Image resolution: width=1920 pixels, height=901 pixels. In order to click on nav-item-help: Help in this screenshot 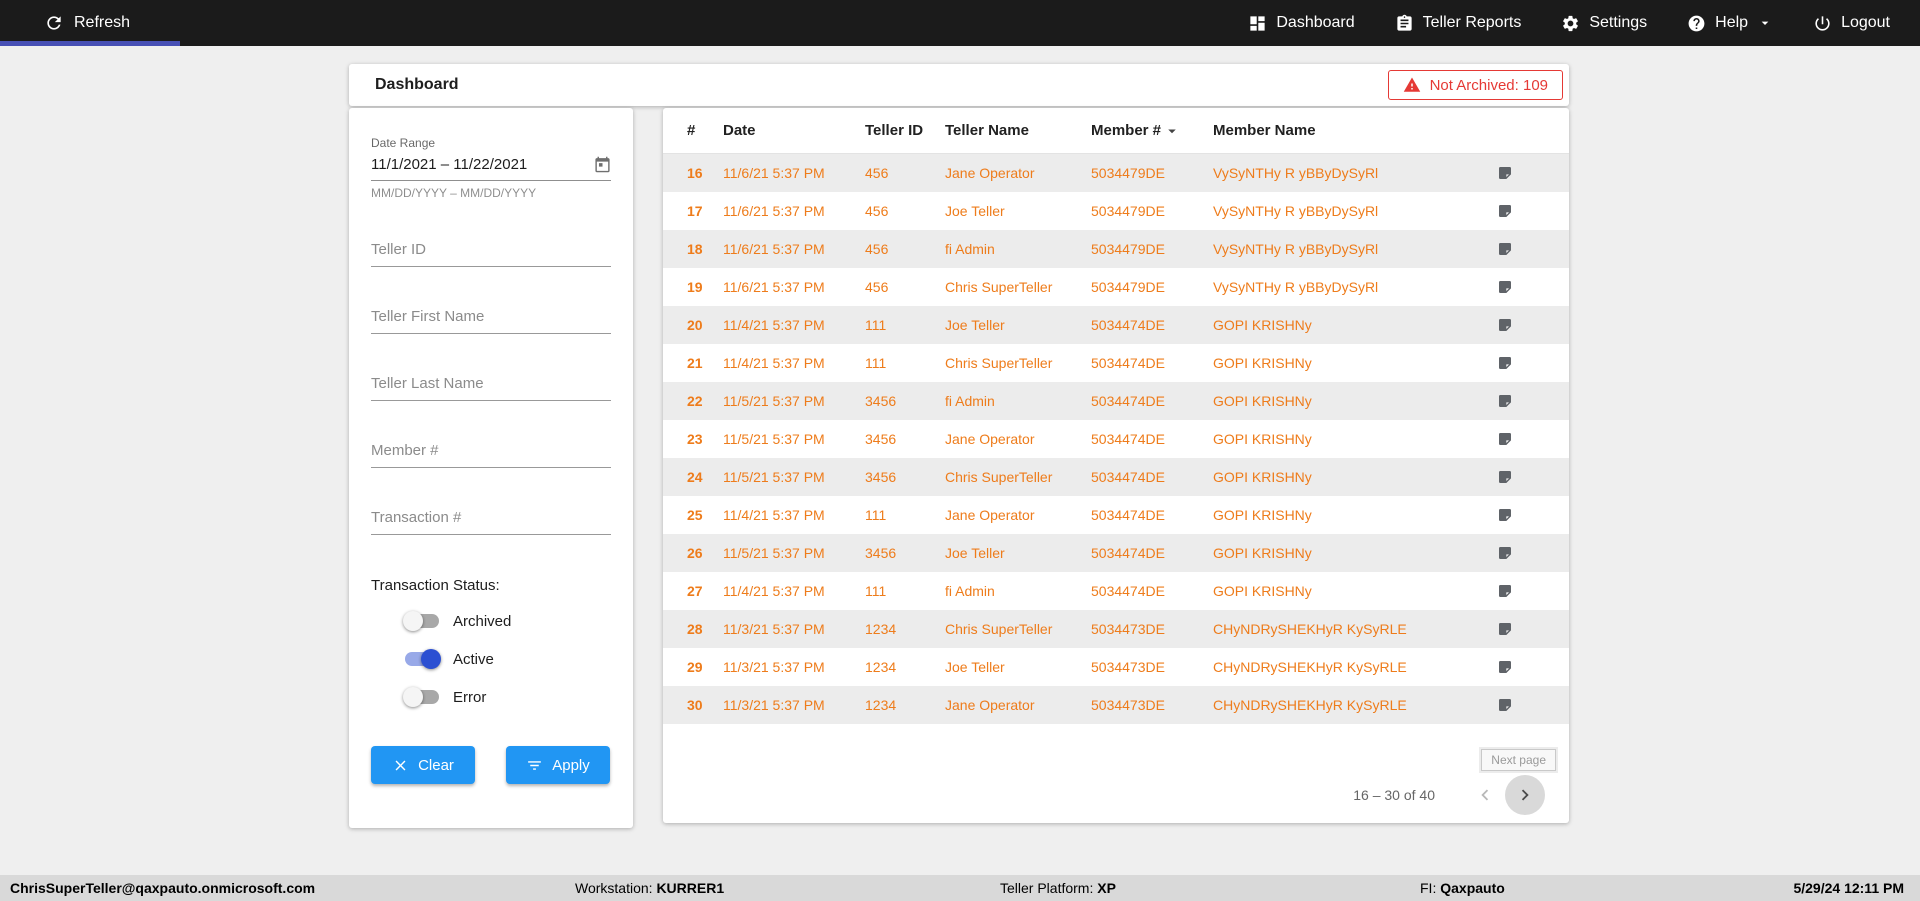, I will do `click(1730, 23)`.